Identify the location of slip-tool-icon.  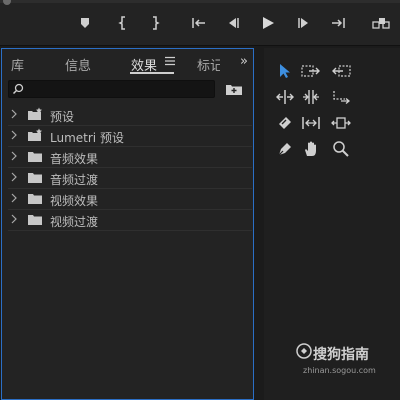
(311, 123).